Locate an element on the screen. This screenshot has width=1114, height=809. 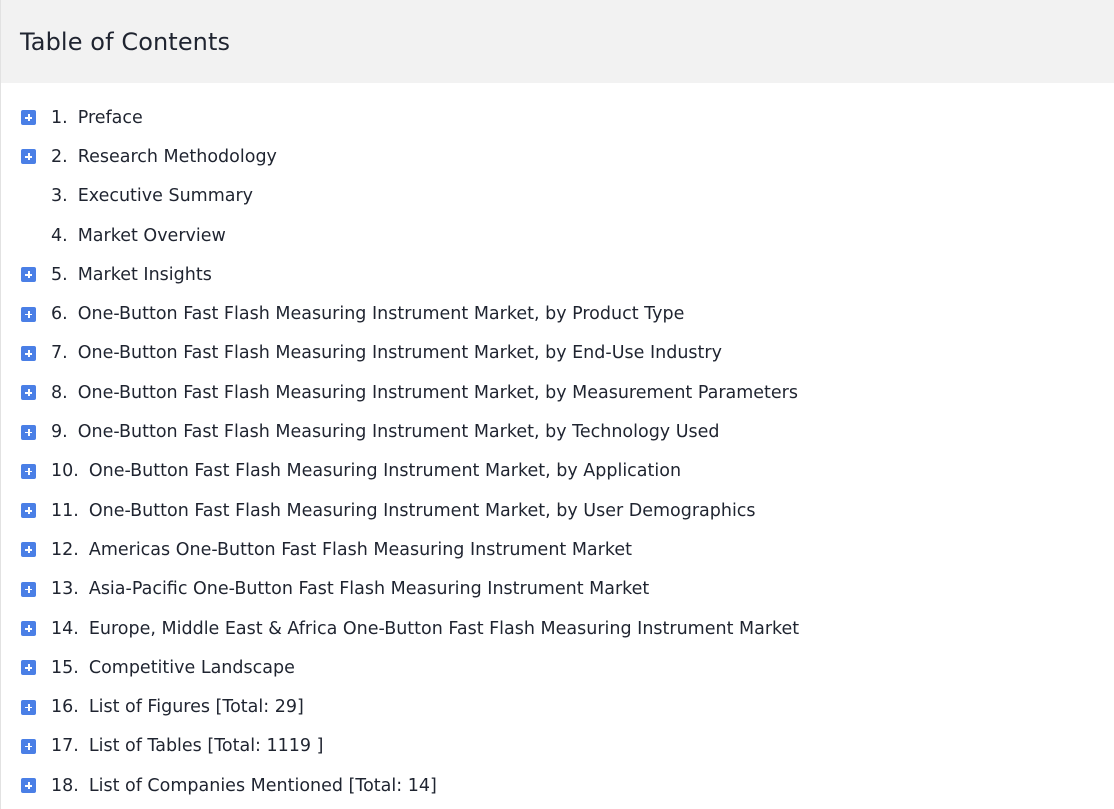
toc-item: 3. Executive Summary is located at coordinates (557, 196).